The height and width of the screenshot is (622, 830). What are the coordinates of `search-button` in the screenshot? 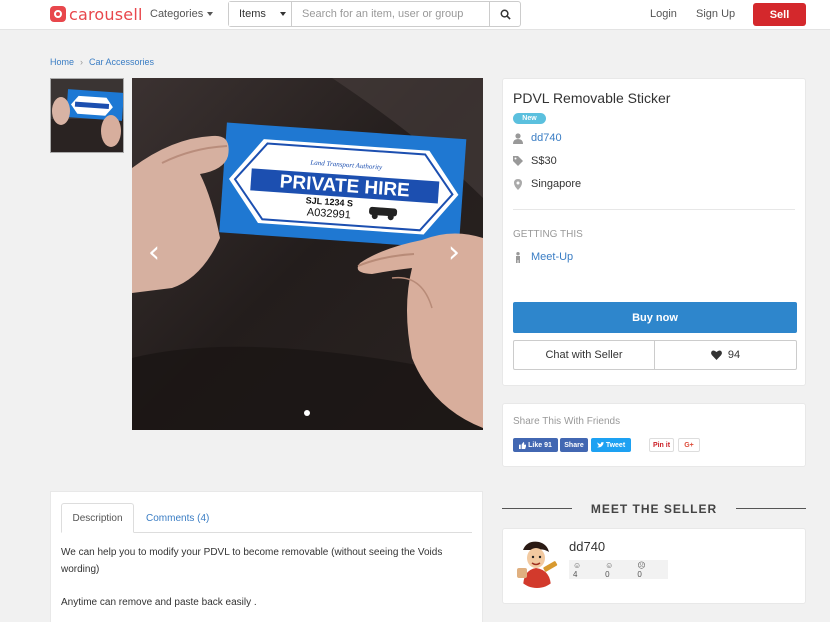 It's located at (504, 14).